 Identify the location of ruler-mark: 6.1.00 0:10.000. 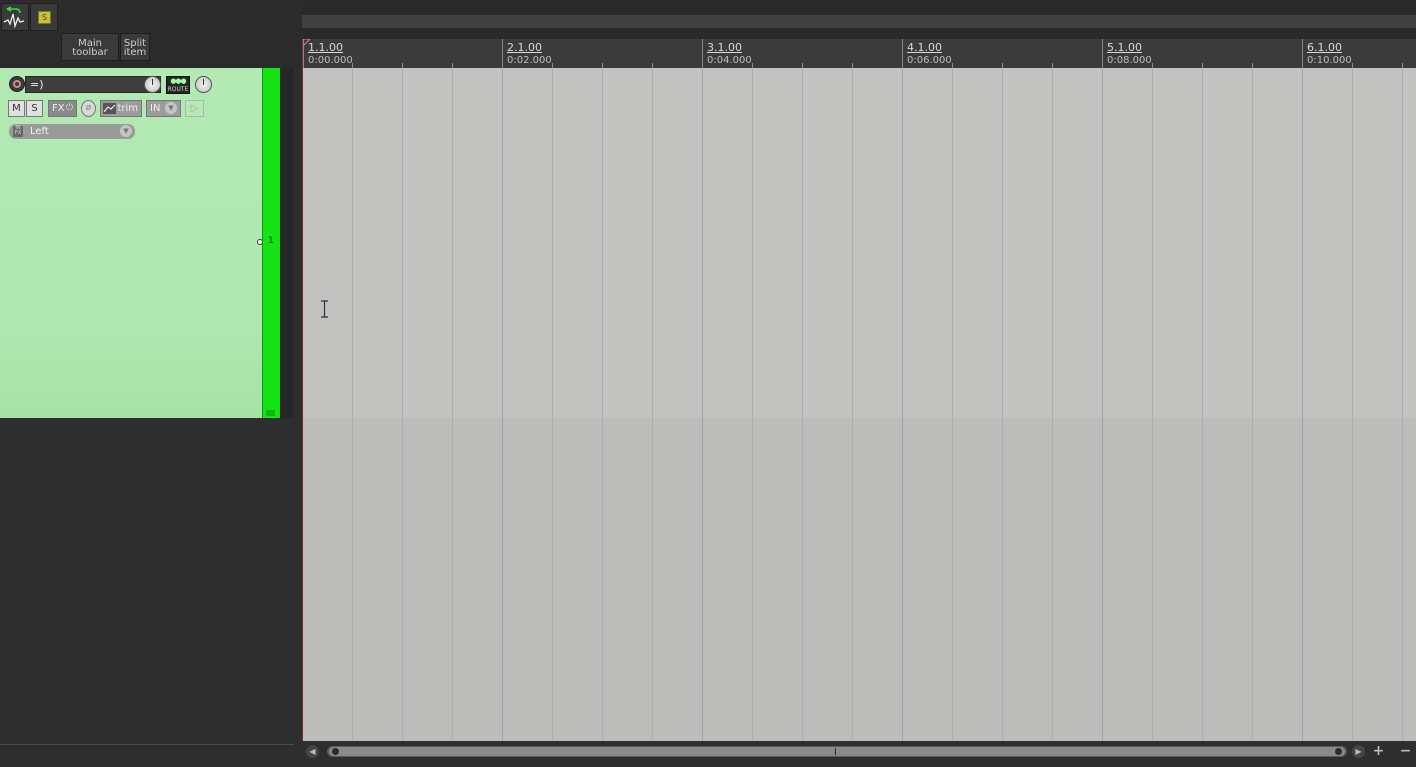
(1327, 53).